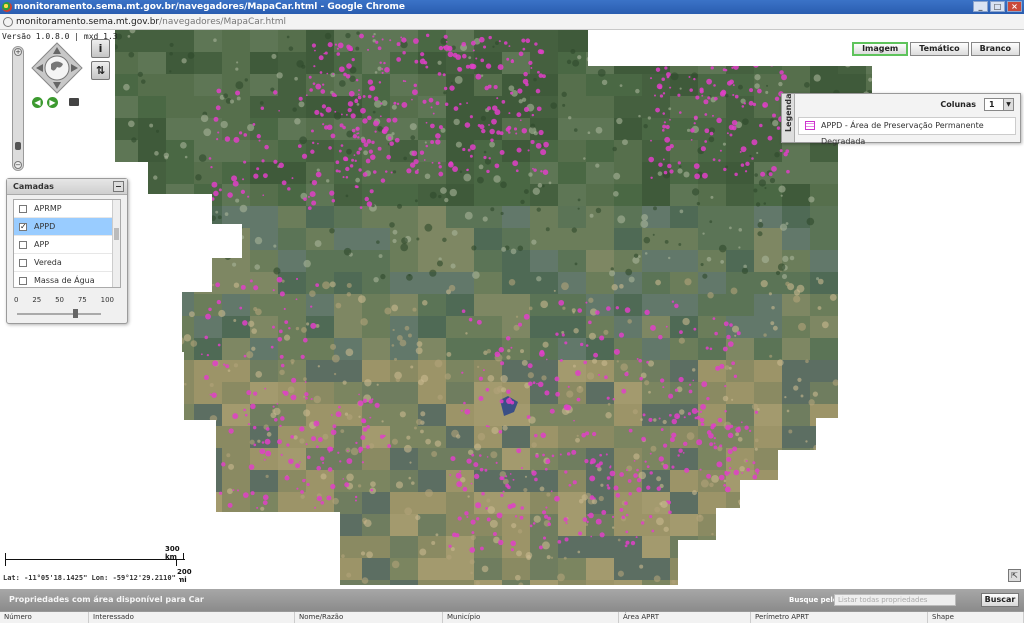  I want to click on url-path: /navegadores/MapaCar.html, so click(222, 22).